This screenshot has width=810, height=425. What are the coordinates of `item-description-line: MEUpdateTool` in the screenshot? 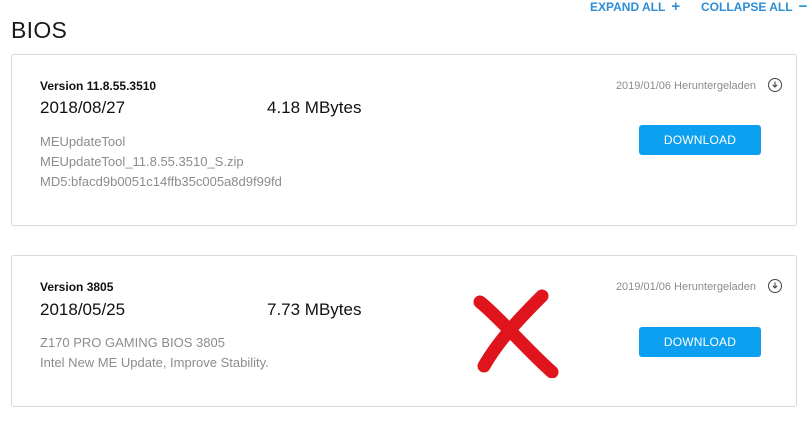 It's located at (83, 141).